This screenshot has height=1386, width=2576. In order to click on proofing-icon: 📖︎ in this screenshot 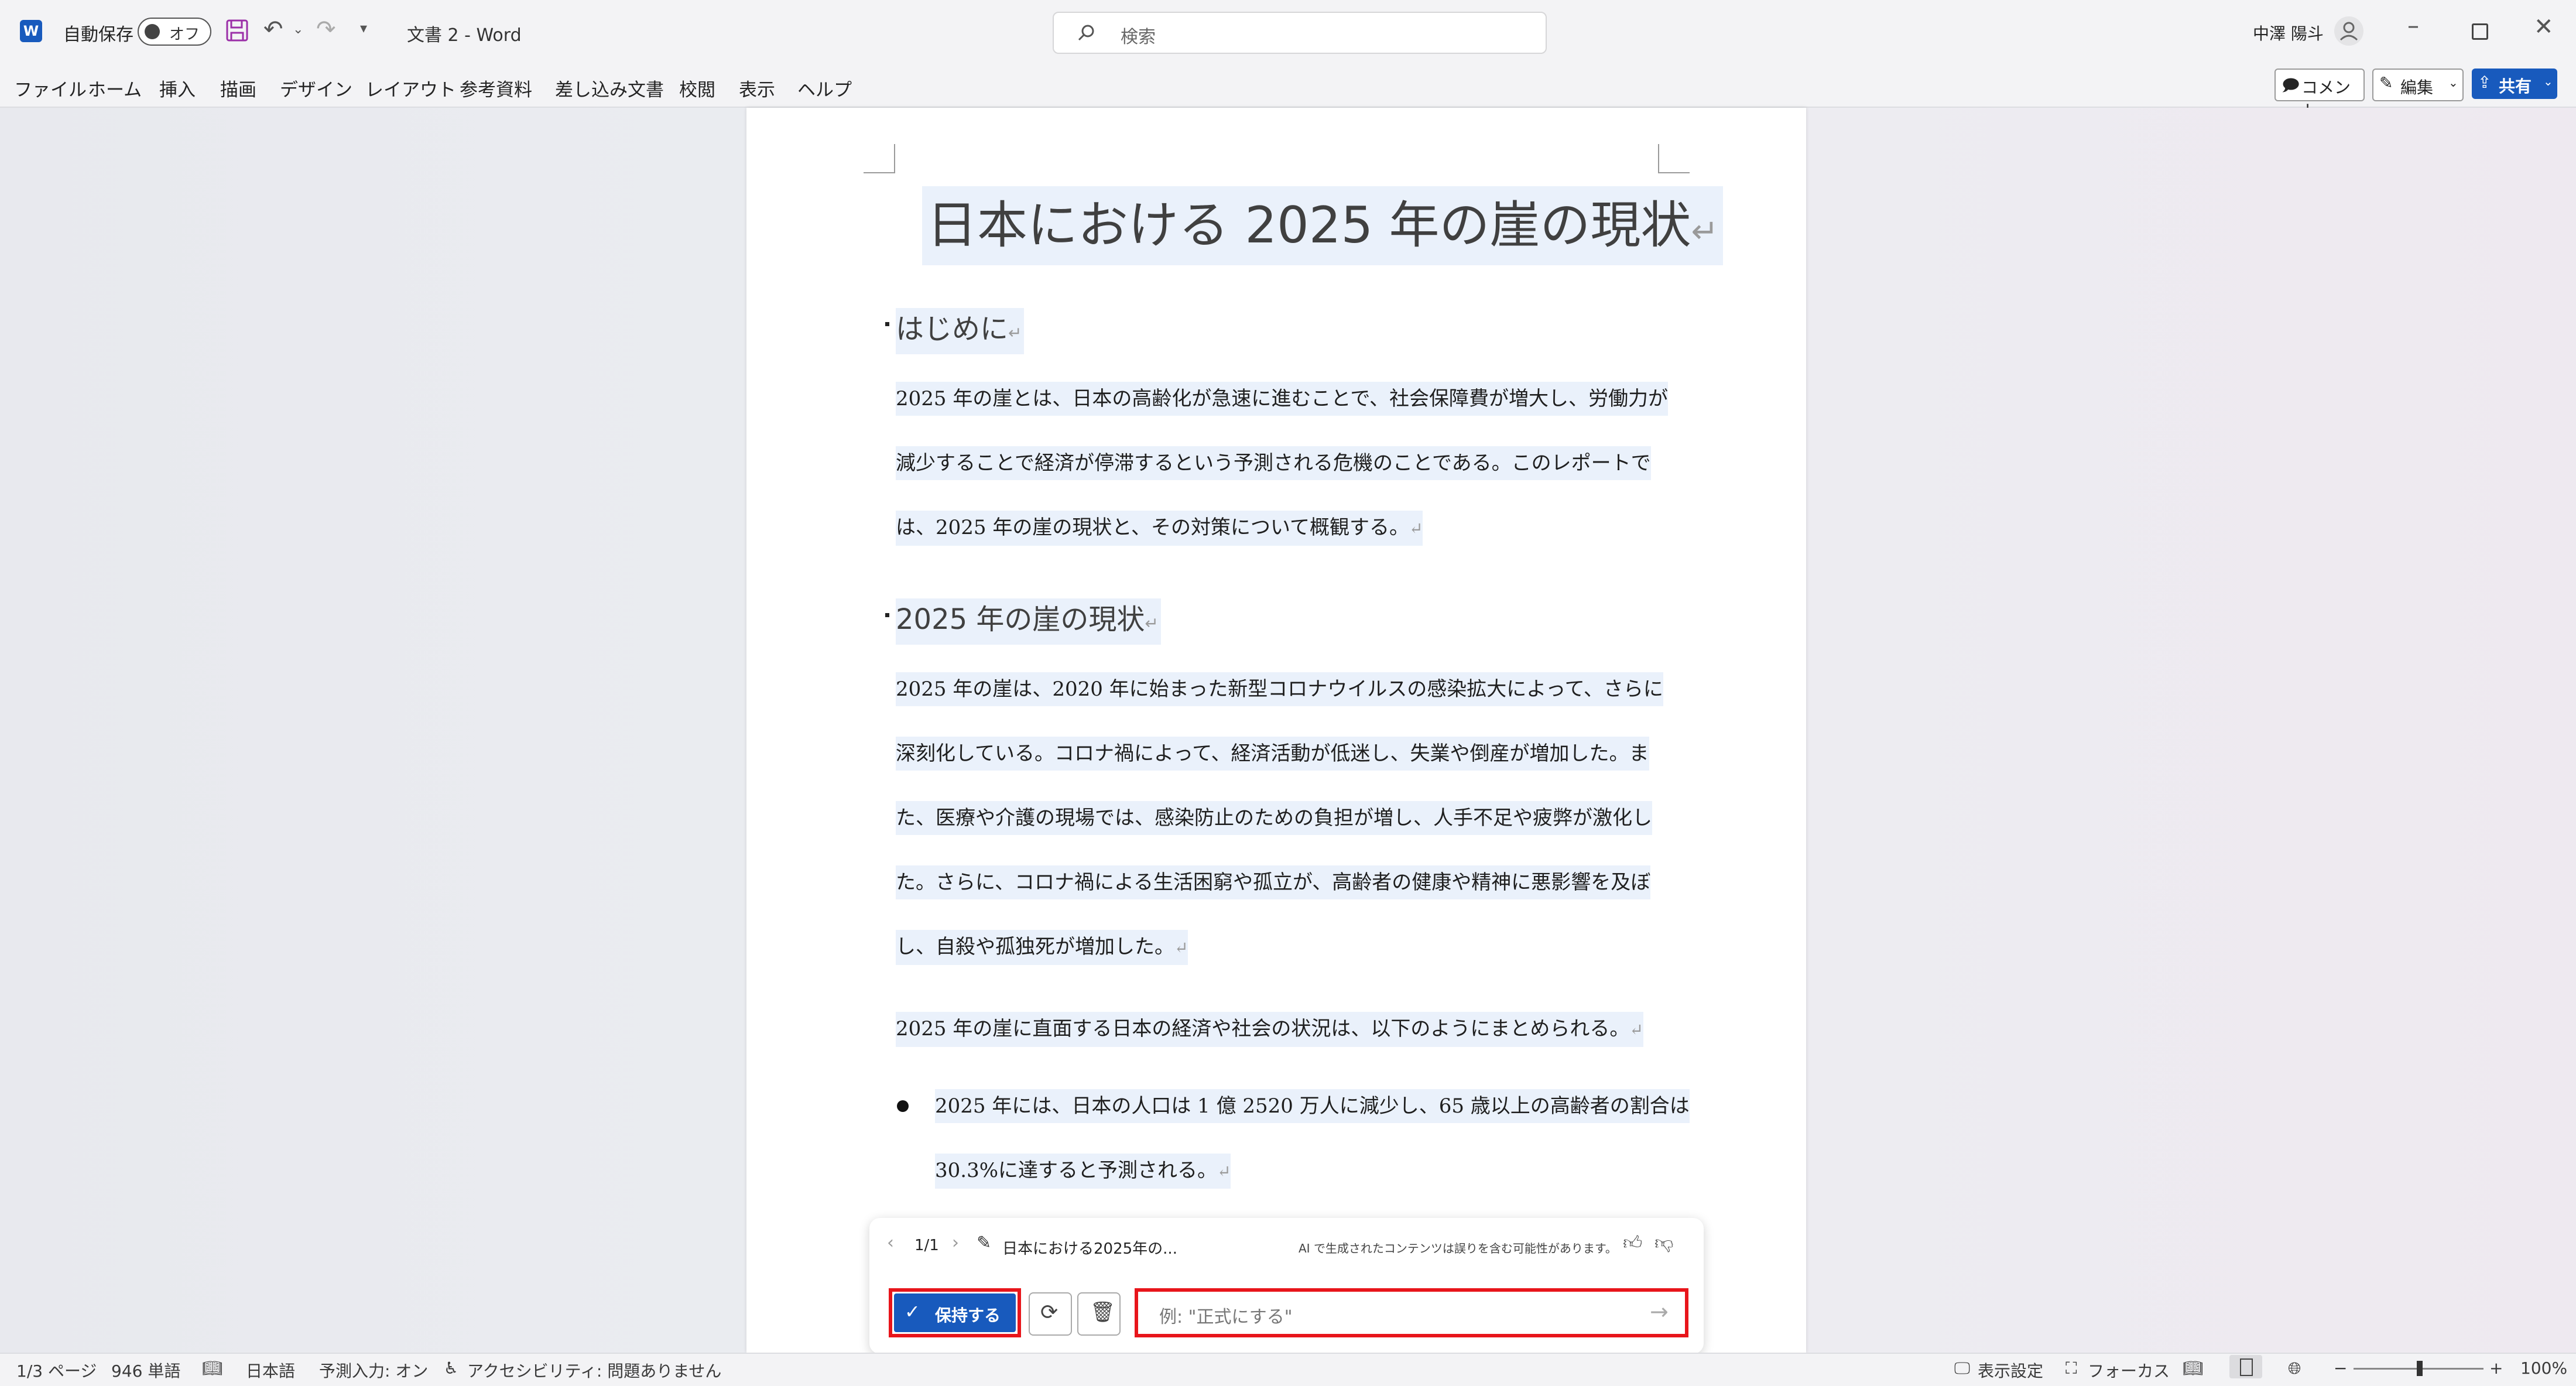, I will do `click(212, 1368)`.